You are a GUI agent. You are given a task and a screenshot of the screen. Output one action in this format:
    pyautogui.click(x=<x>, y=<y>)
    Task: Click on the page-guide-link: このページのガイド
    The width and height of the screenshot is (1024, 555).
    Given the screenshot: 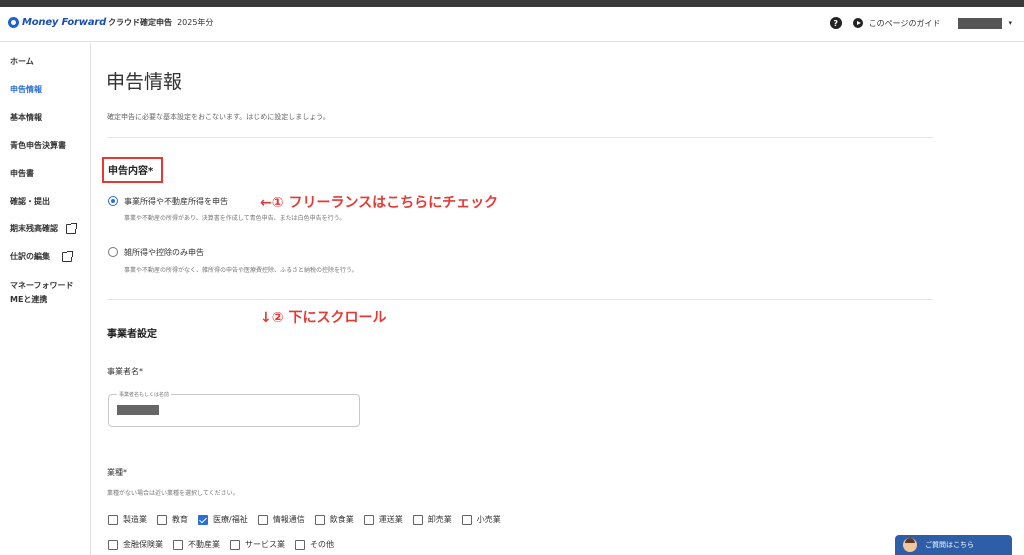 What is the action you would take?
    pyautogui.click(x=905, y=23)
    